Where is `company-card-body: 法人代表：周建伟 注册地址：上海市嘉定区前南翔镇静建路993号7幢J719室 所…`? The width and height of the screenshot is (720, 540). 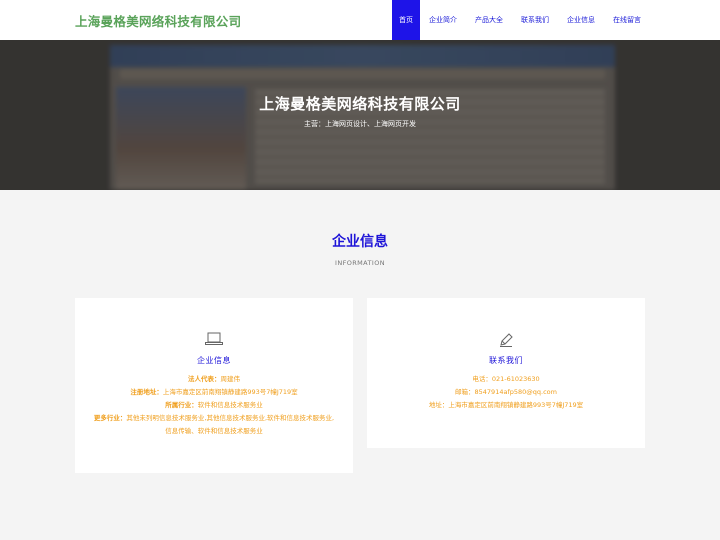
company-card-body: 法人代表：周建伟 注册地址：上海市嘉定区前南翔镇静建路993号7幢J719室 所… is located at coordinates (214, 405).